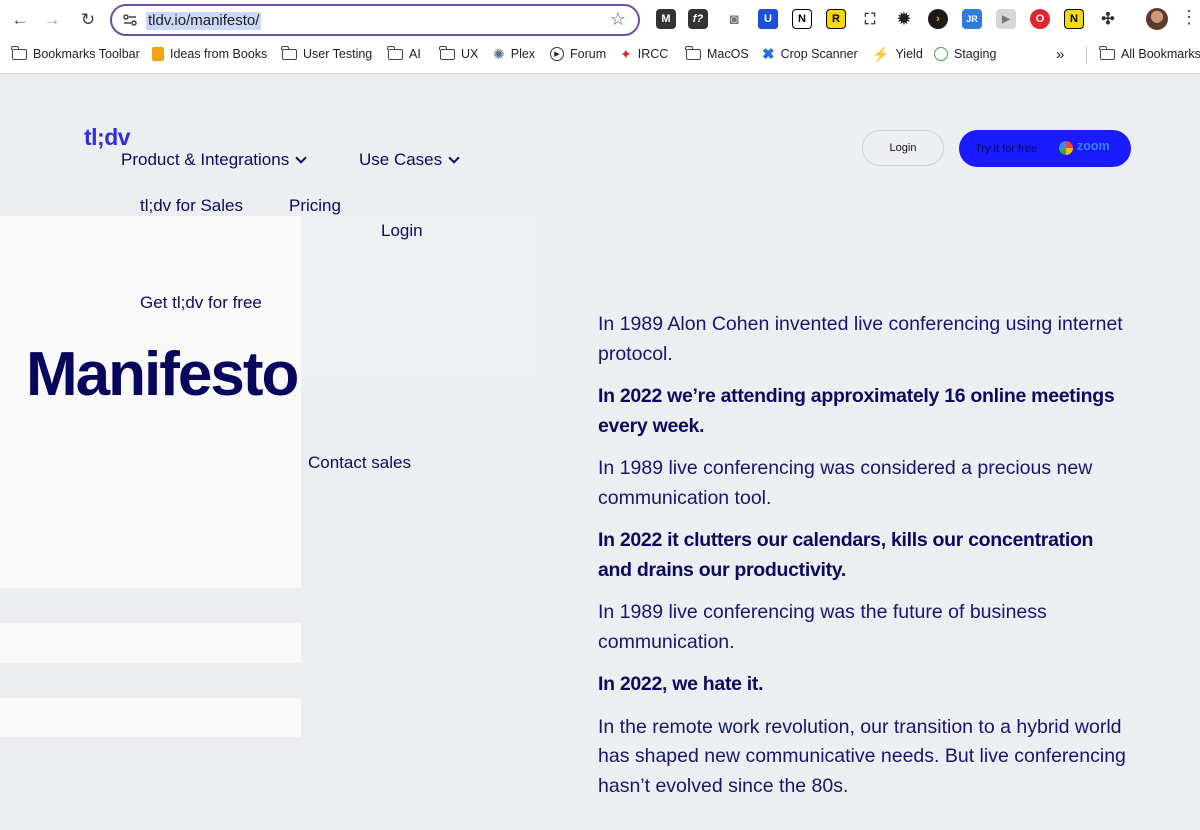 The width and height of the screenshot is (1200, 830). I want to click on avatar, so click(1157, 19).